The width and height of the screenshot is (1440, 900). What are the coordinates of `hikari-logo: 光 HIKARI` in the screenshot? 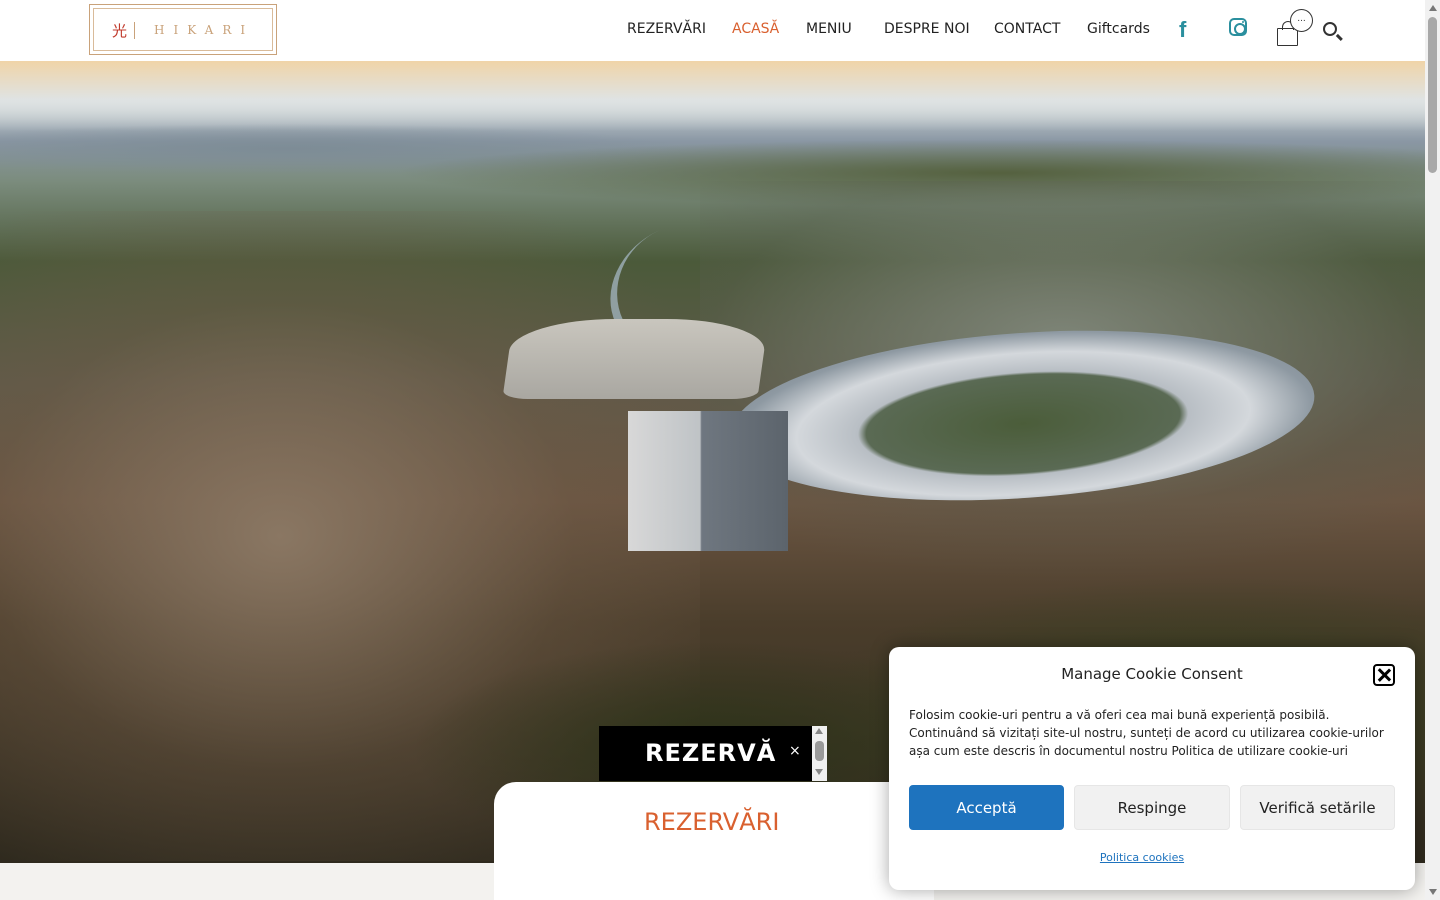 It's located at (183, 29).